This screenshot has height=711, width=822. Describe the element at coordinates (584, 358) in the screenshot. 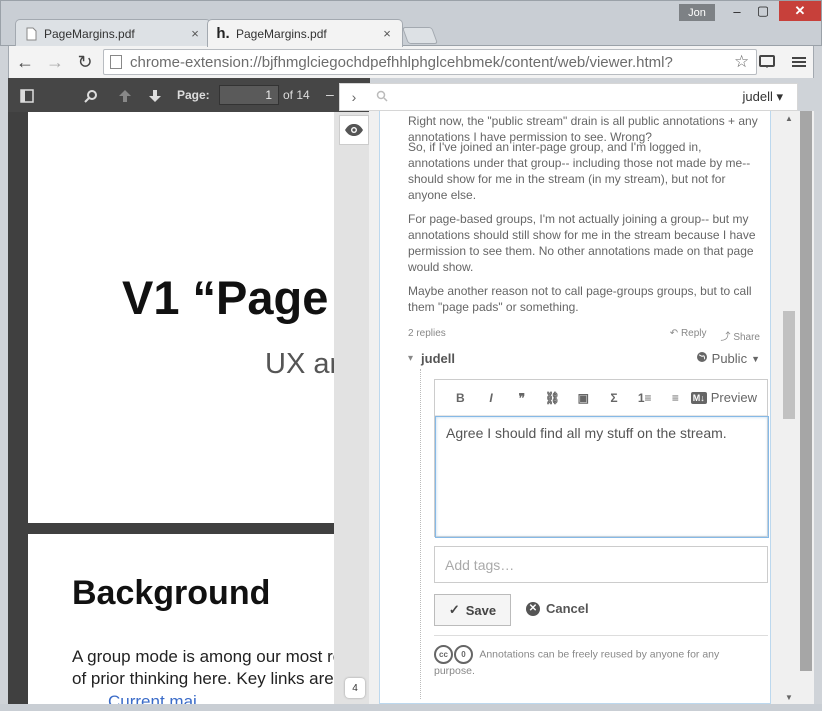

I see `reply-header: ▾ judell Public ▼` at that location.